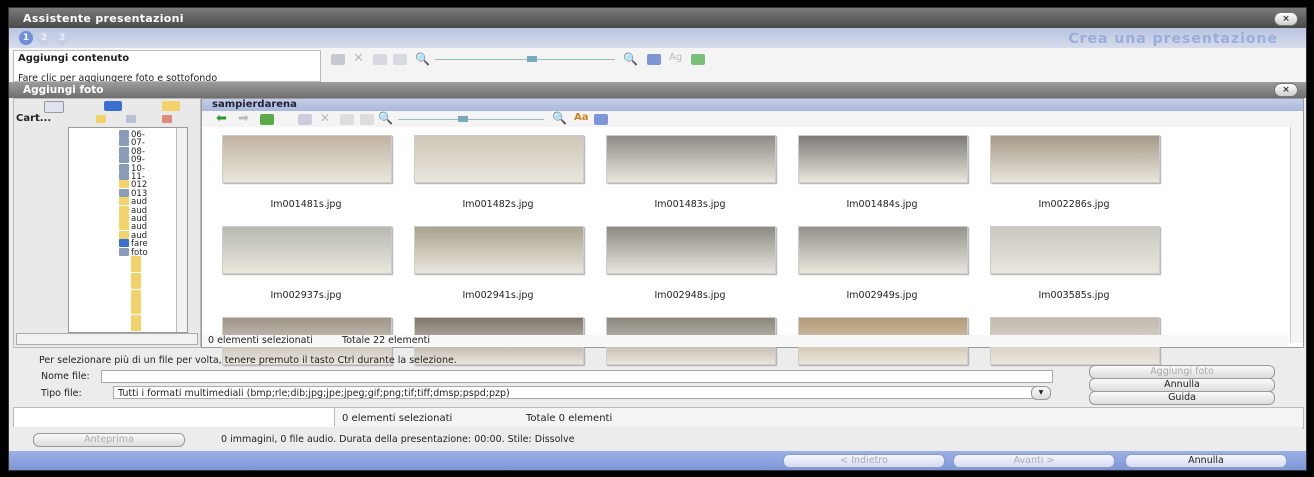 This screenshot has width=1314, height=477. I want to click on wizard-heading: Crea una presentazione, so click(1173, 39).